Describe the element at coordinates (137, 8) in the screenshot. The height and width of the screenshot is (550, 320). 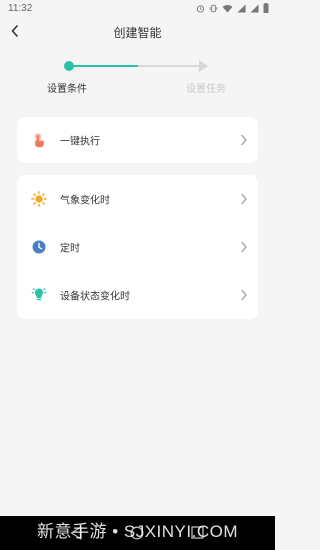
I see `status-bar: 11:32` at that location.